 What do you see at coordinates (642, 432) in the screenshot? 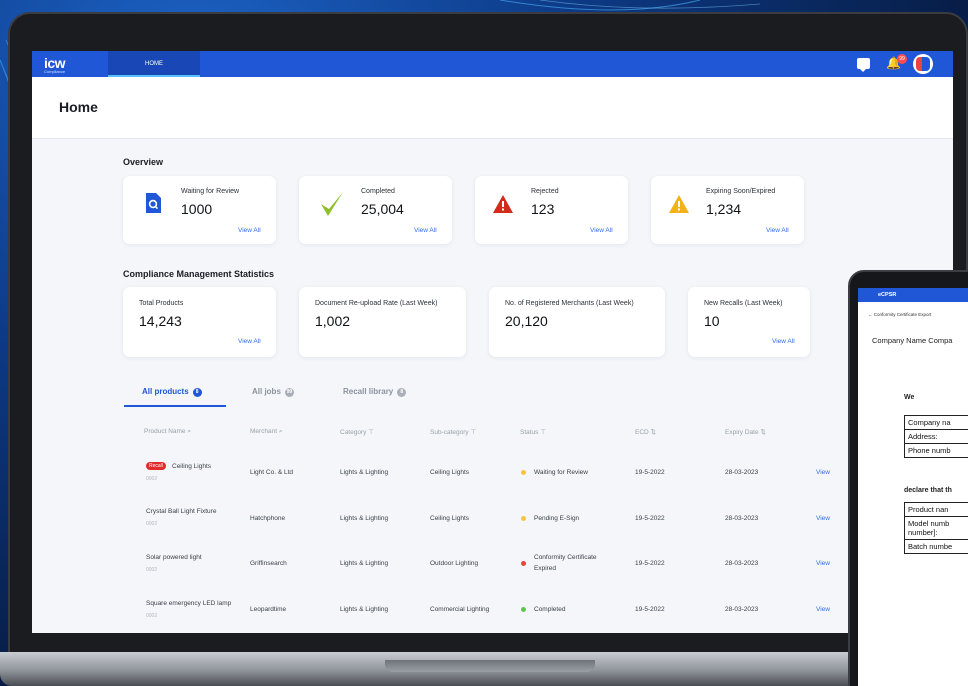
I see `column-header-label: ECD` at bounding box center [642, 432].